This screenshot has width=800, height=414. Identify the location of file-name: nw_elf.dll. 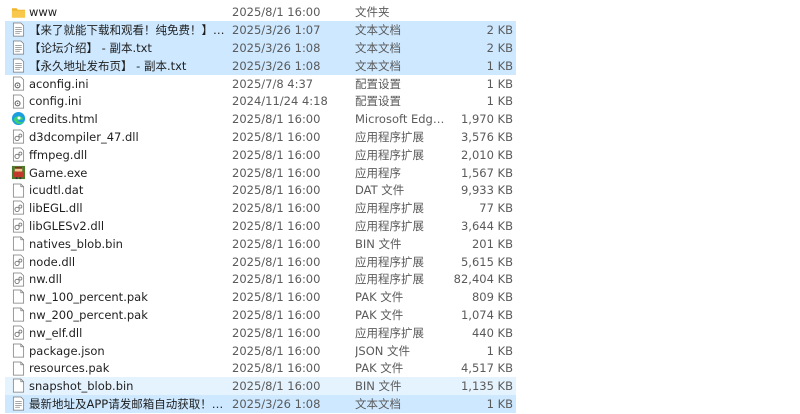
(56, 332).